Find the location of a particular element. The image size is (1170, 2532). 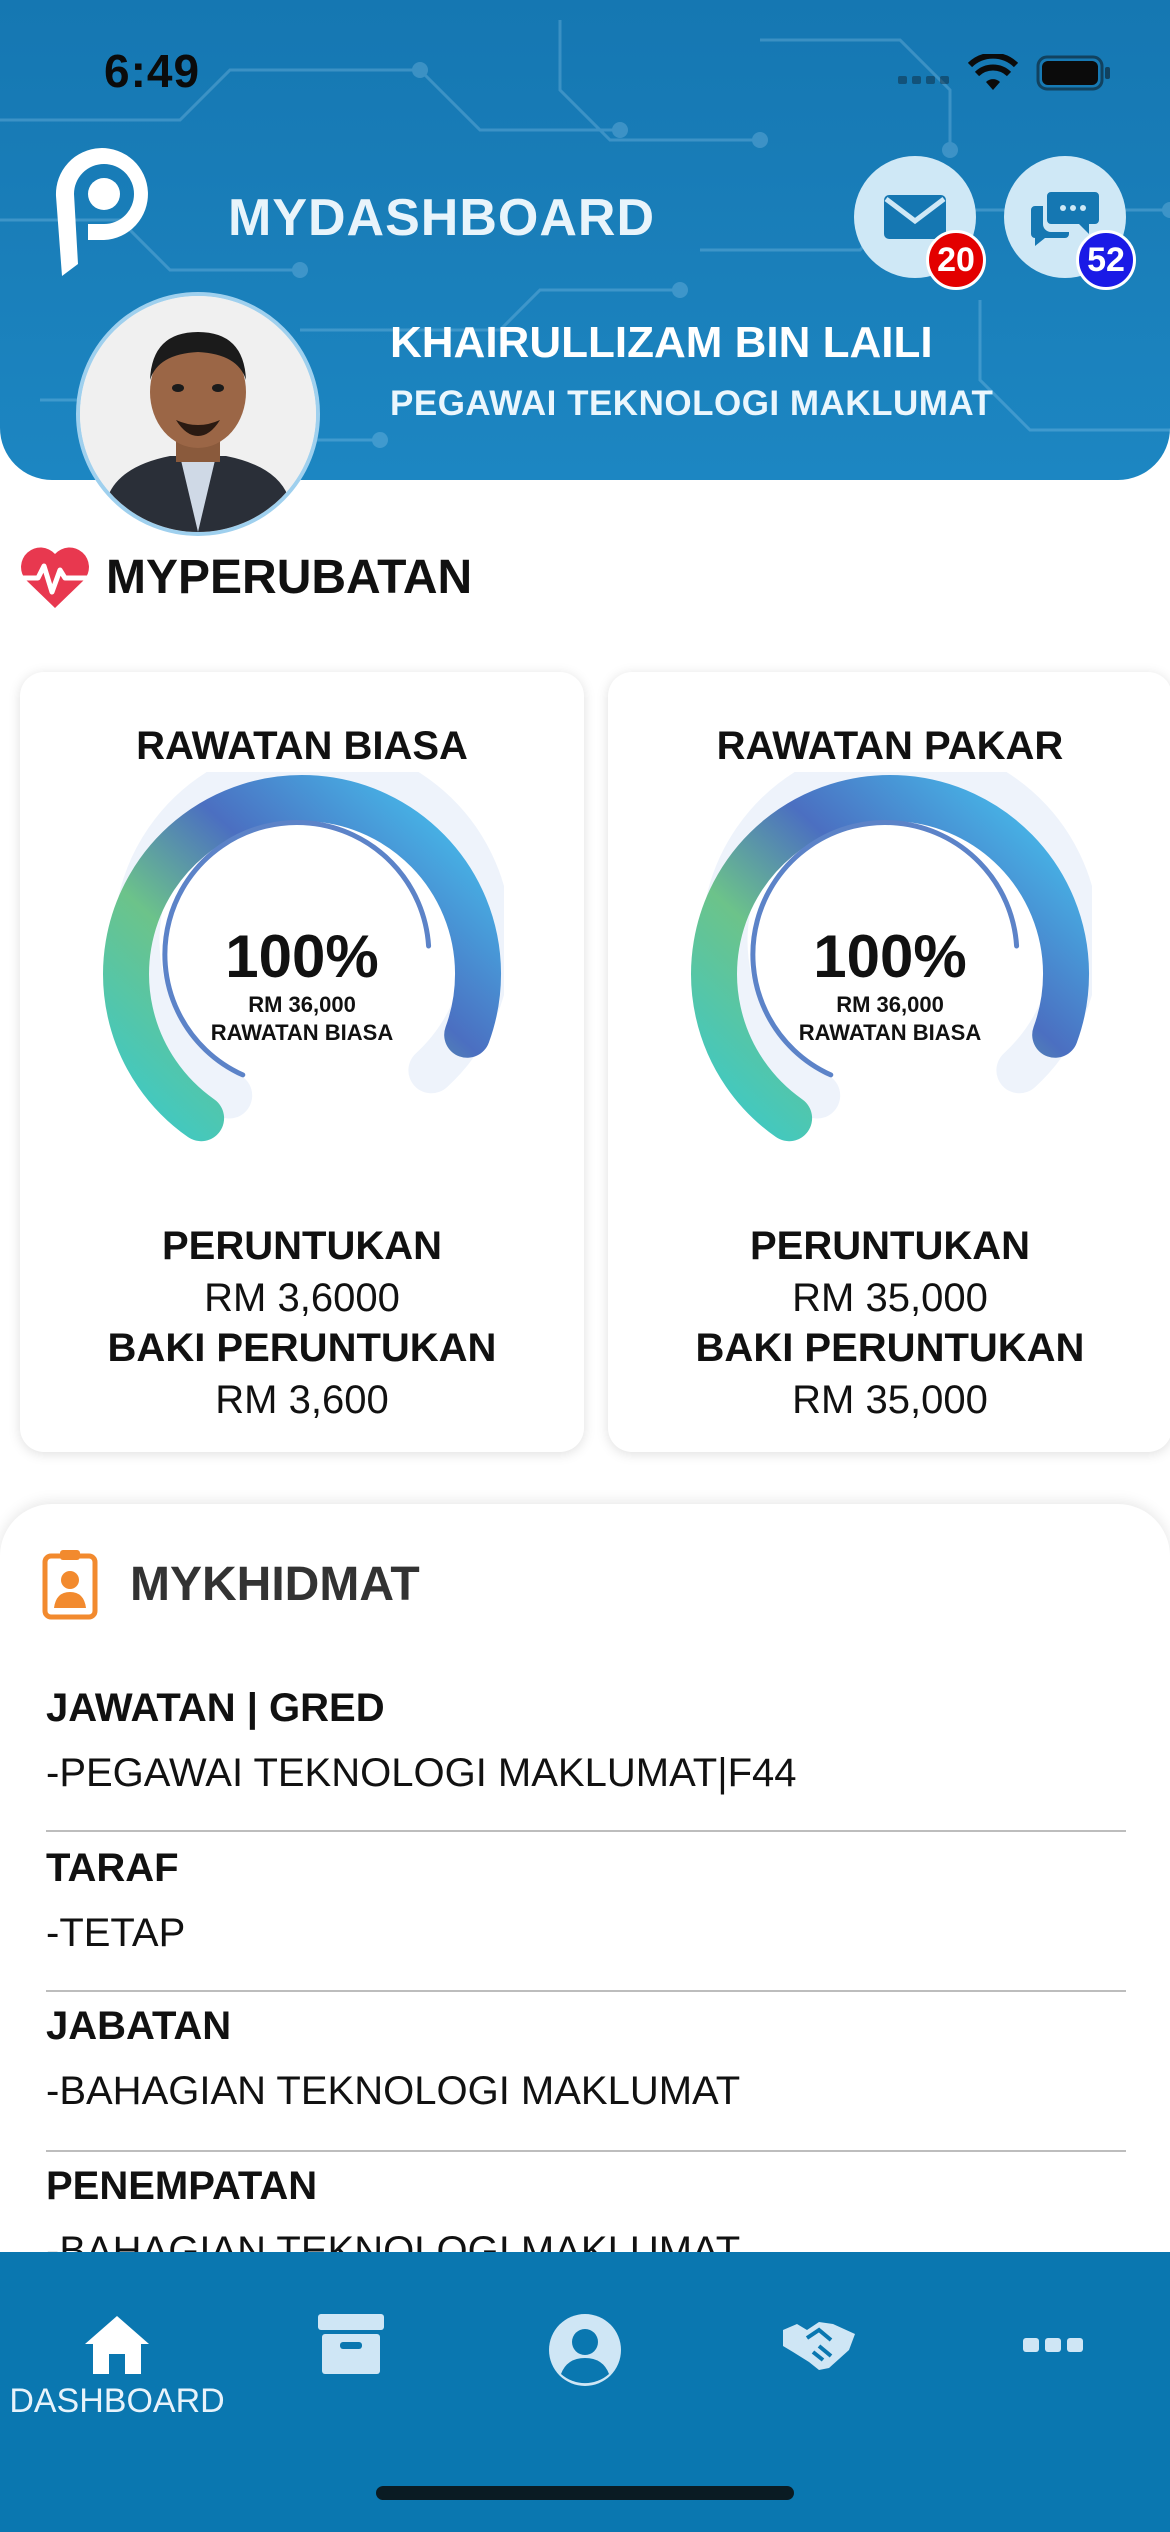

avatar is located at coordinates (198, 414).